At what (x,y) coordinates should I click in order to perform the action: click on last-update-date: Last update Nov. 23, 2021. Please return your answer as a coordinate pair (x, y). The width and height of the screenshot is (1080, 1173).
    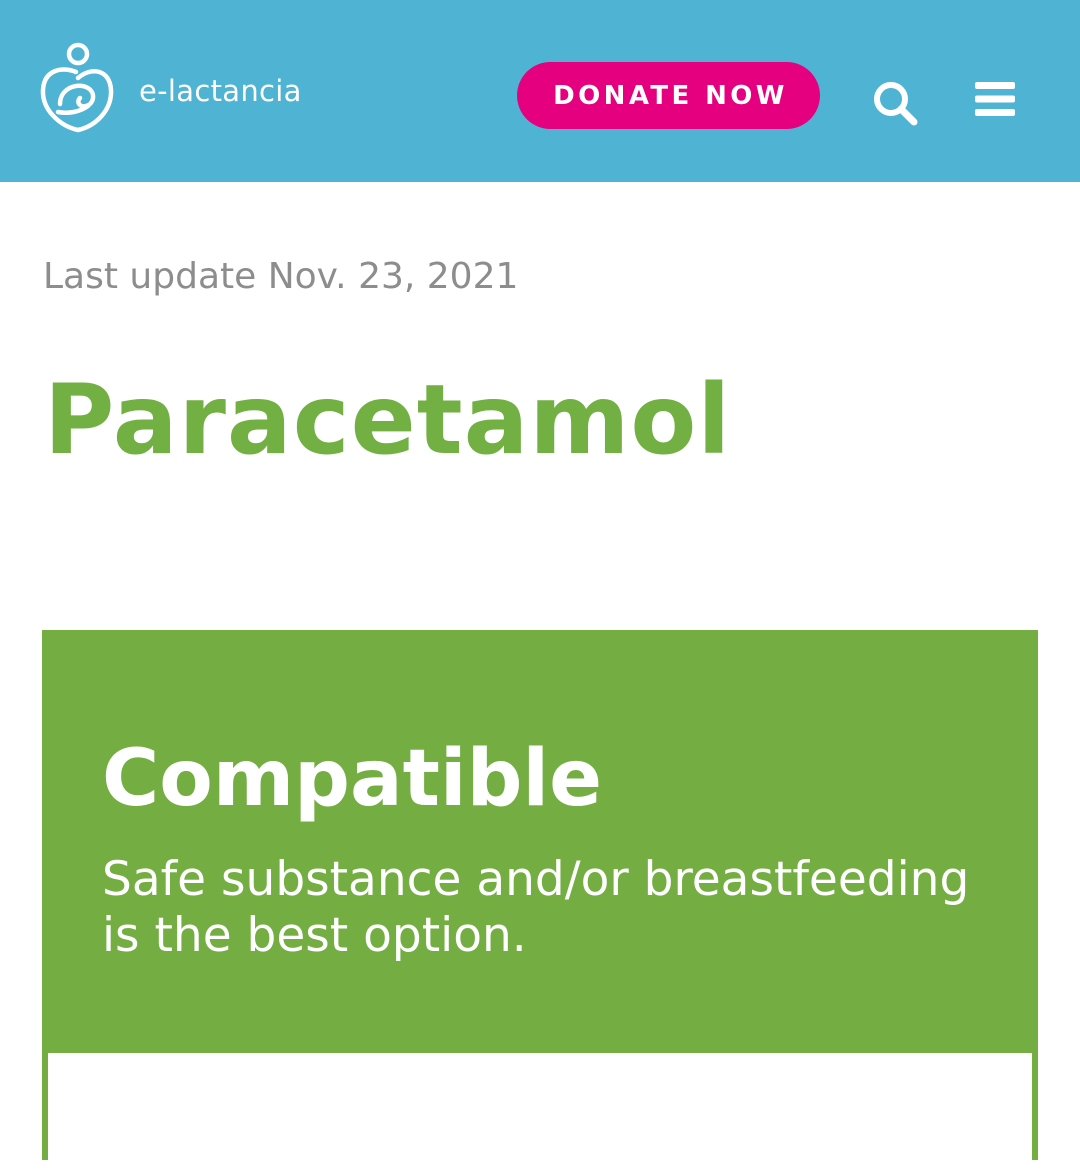
    Looking at the image, I should click on (281, 276).